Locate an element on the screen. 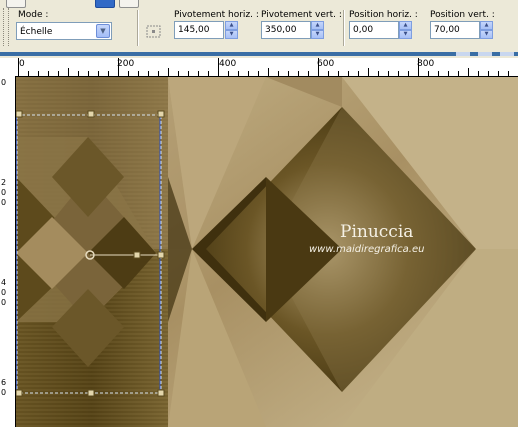 Image resolution: width=518 pixels, height=427 pixels. ruler-label: 400 is located at coordinates (228, 64).